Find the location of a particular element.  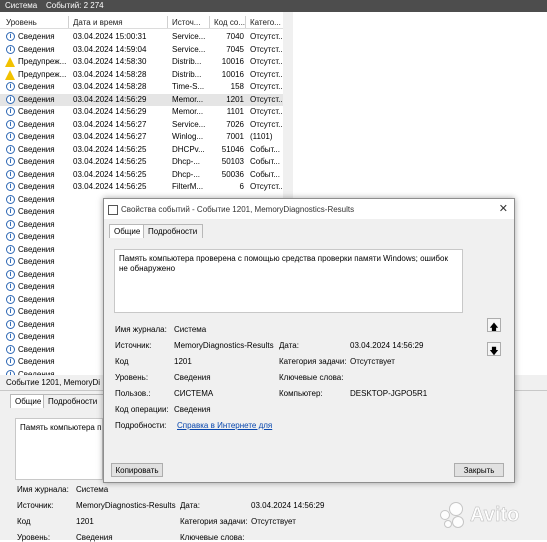

preview-tab-details: Подробности is located at coordinates (74, 401).